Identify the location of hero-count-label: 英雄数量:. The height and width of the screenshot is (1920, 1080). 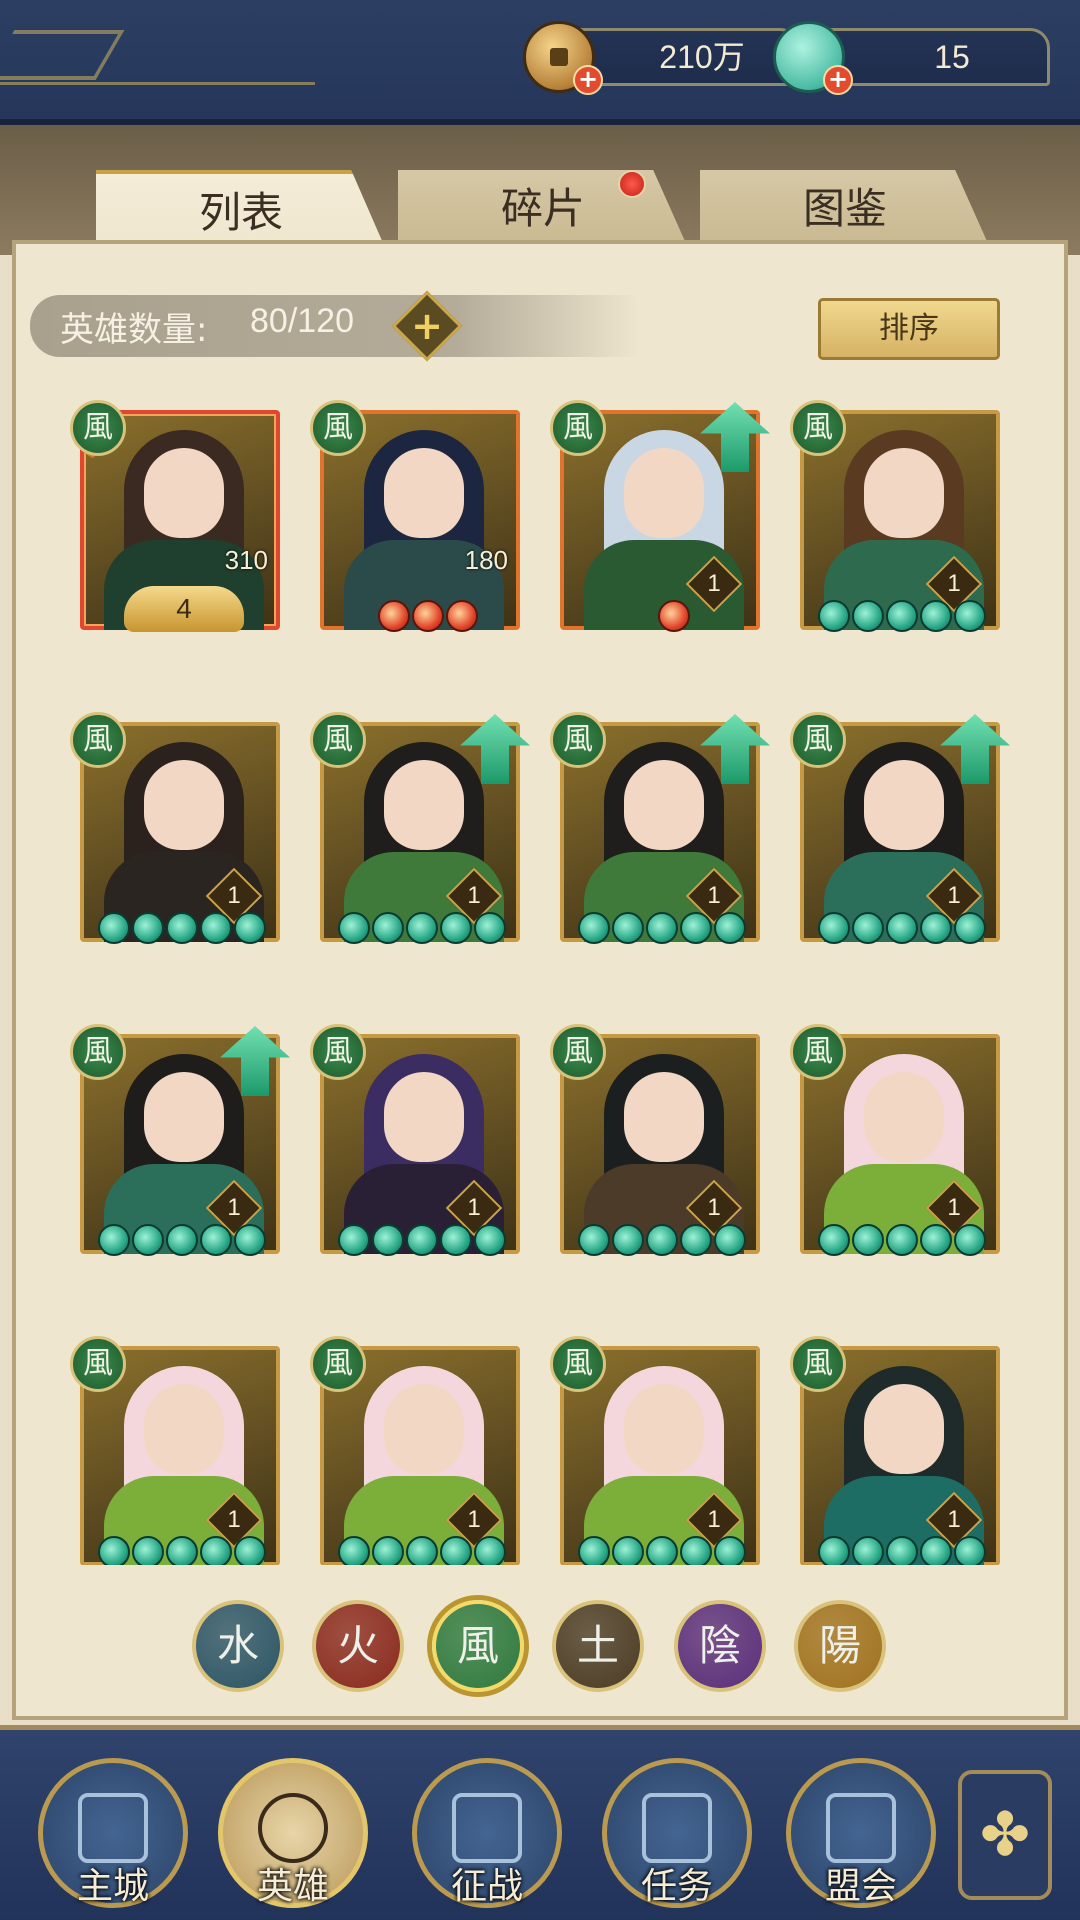
(134, 330).